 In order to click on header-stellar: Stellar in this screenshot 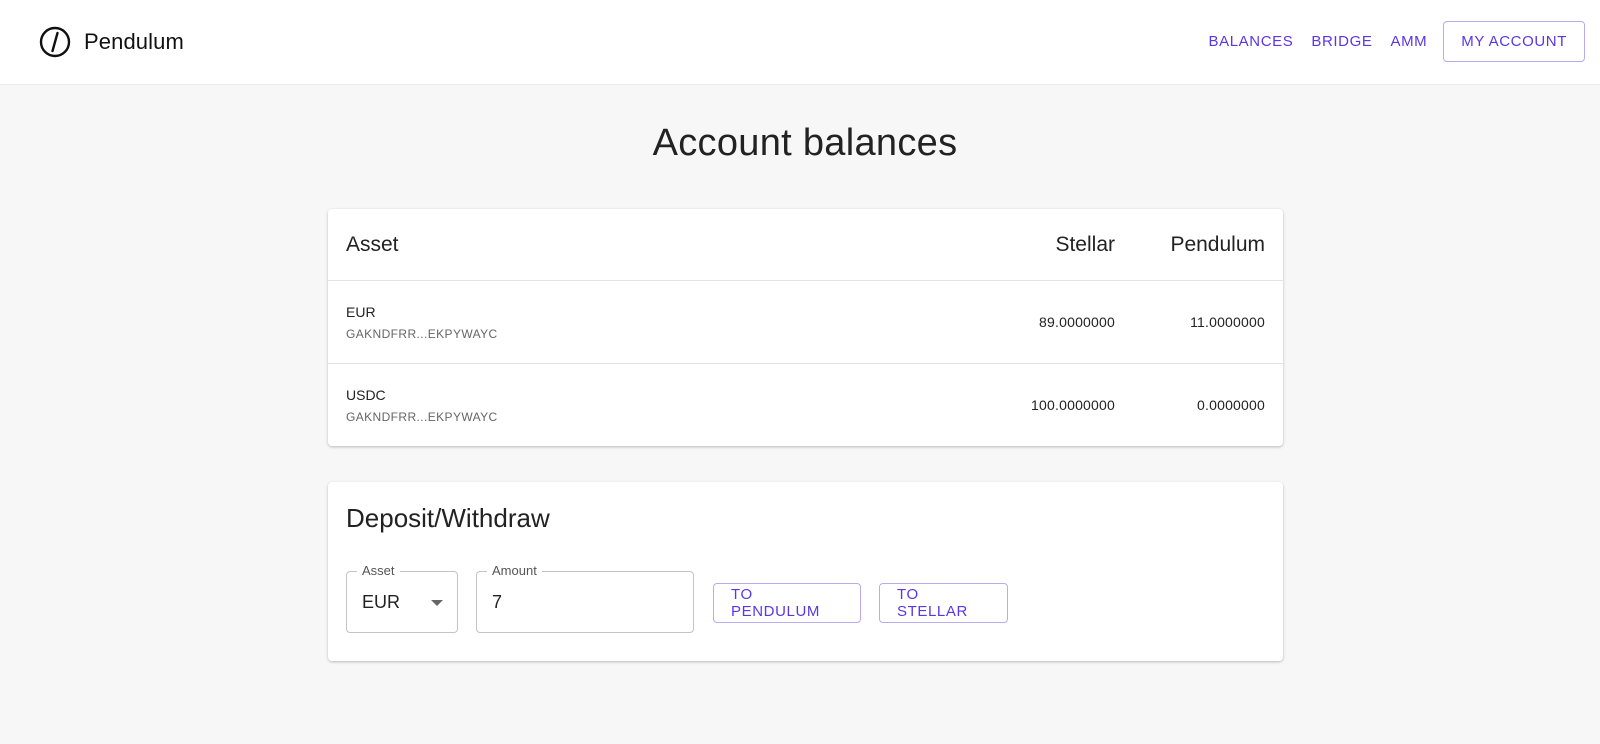, I will do `click(1085, 244)`.